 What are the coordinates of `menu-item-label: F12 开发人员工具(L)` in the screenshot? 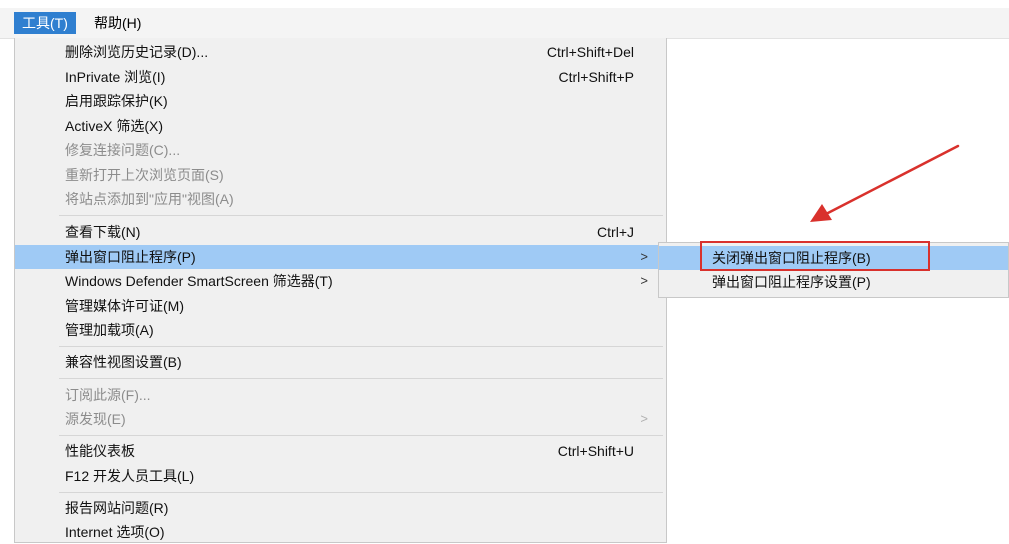 It's located at (130, 476).